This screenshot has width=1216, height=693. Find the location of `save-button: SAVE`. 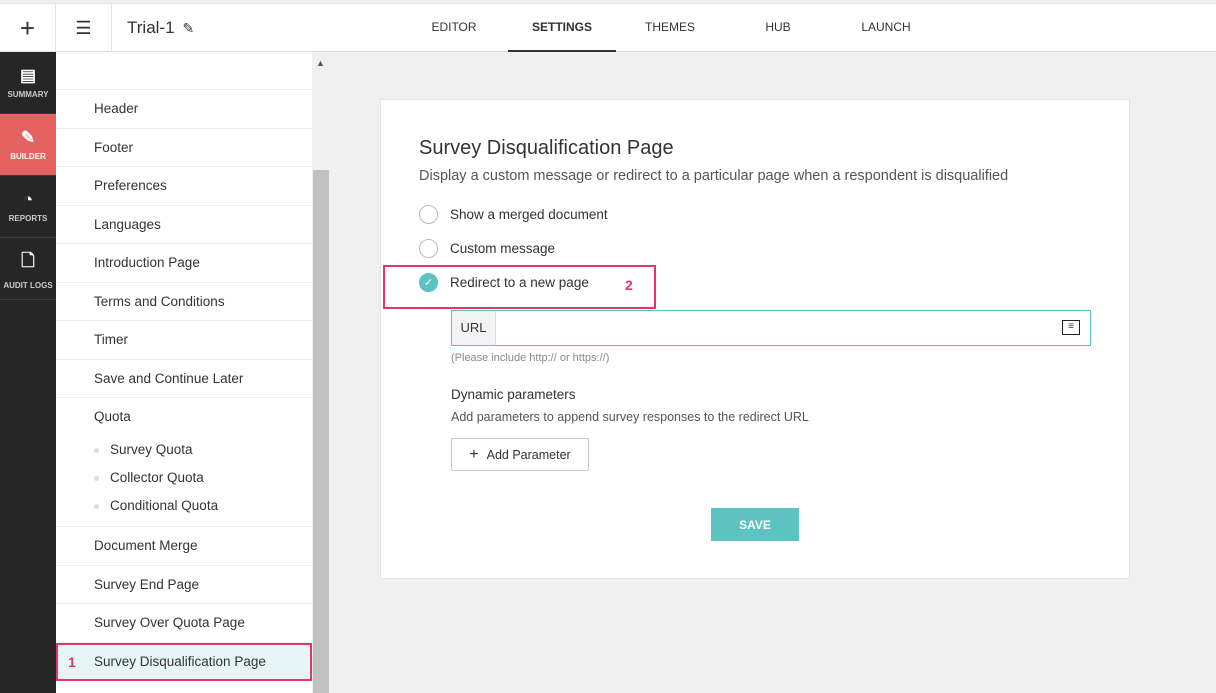

save-button: SAVE is located at coordinates (755, 524).